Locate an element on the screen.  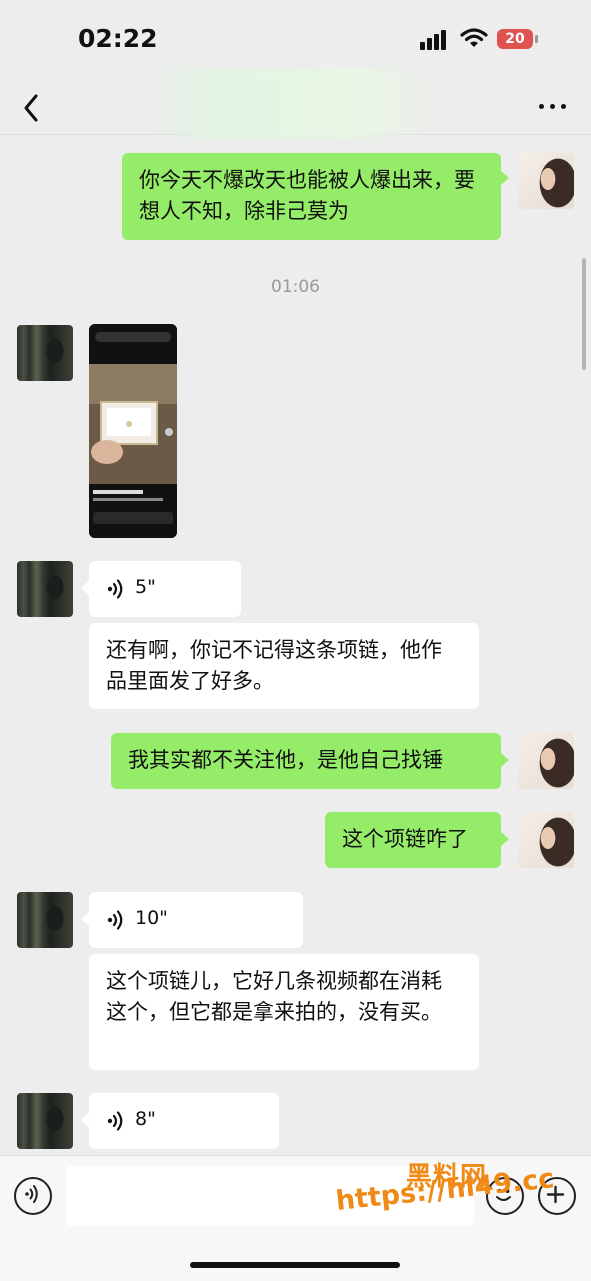
message-bubble-received: 这个项链儿，它好几条视频都在消耗这个，但它都是拿来拍的，没有买。 is located at coordinates (284, 1012).